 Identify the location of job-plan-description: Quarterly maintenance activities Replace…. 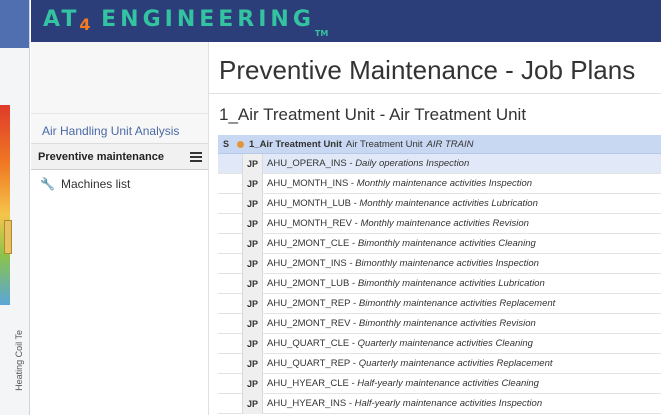
(455, 363).